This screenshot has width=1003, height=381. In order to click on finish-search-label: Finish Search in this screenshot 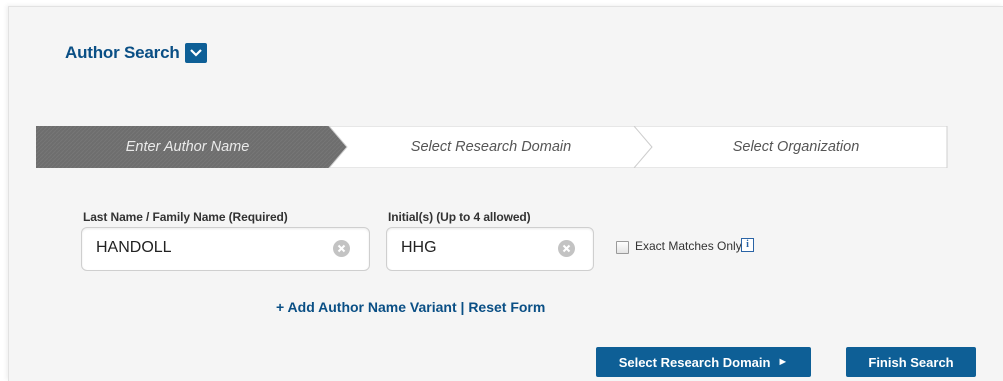, I will do `click(911, 362)`.